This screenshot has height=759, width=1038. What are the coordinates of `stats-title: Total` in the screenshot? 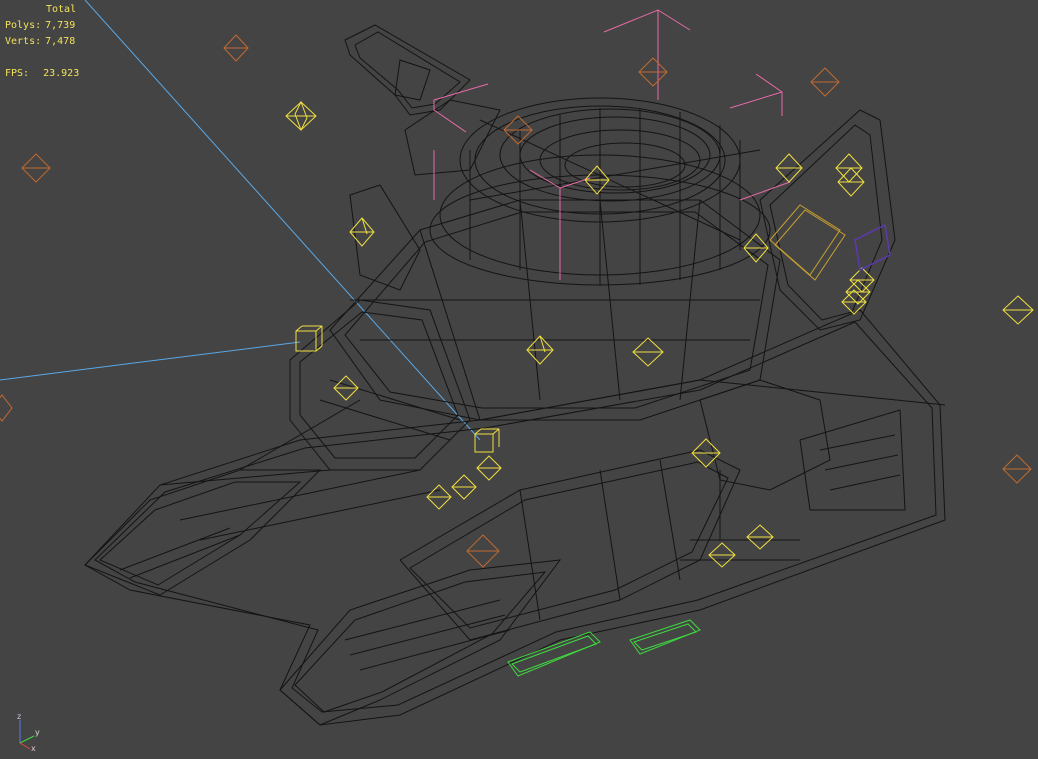 It's located at (61, 9).